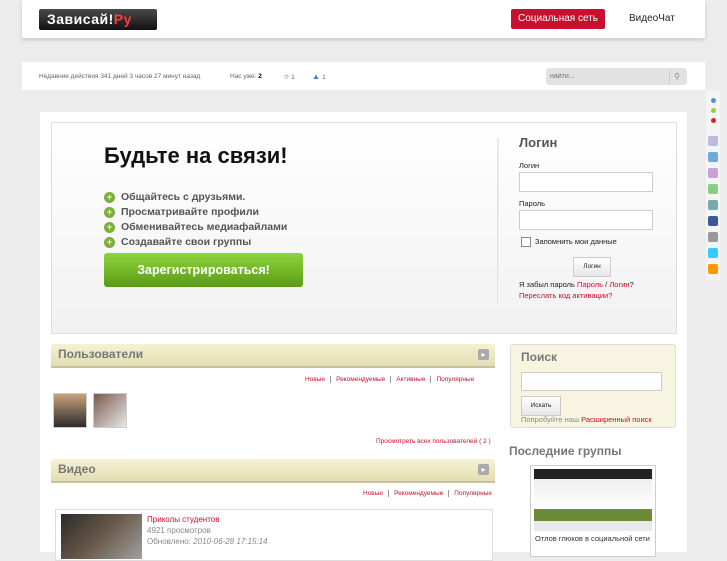  Describe the element at coordinates (498, 220) in the screenshot. I see `divider` at that location.